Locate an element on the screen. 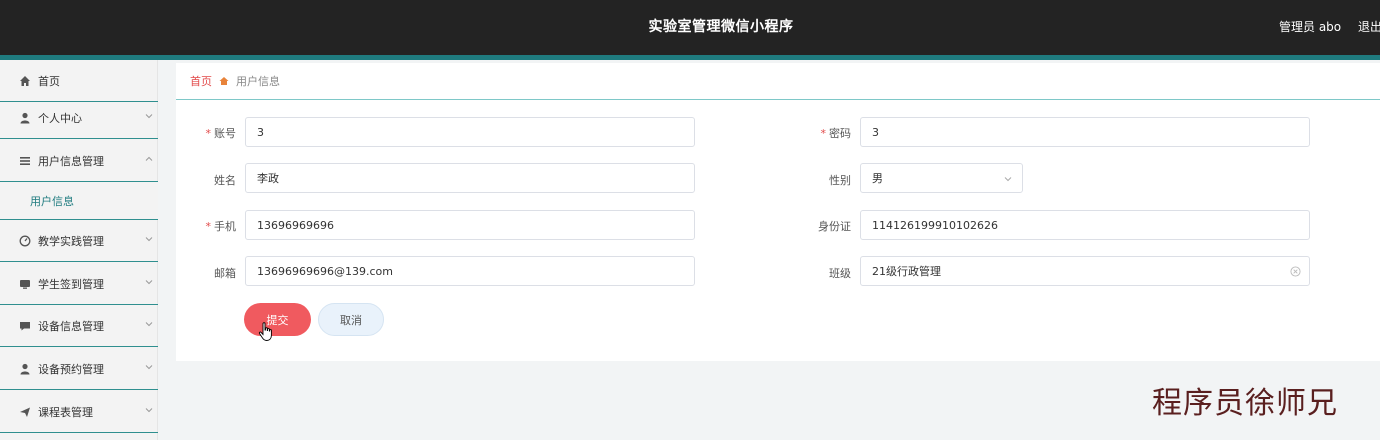 This screenshot has height=440, width=1380. class-label: 班级 is located at coordinates (840, 273).